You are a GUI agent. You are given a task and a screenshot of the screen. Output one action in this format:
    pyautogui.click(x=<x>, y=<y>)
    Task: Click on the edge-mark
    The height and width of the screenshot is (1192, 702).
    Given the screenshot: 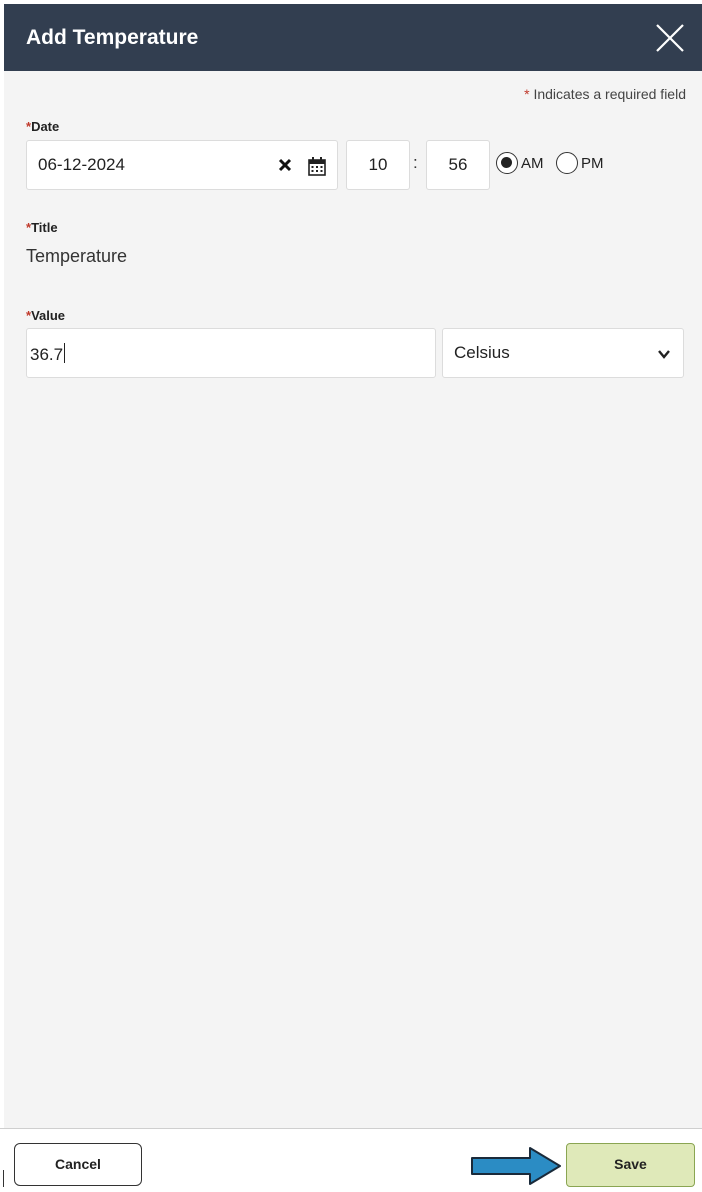 What is the action you would take?
    pyautogui.click(x=3, y=1178)
    